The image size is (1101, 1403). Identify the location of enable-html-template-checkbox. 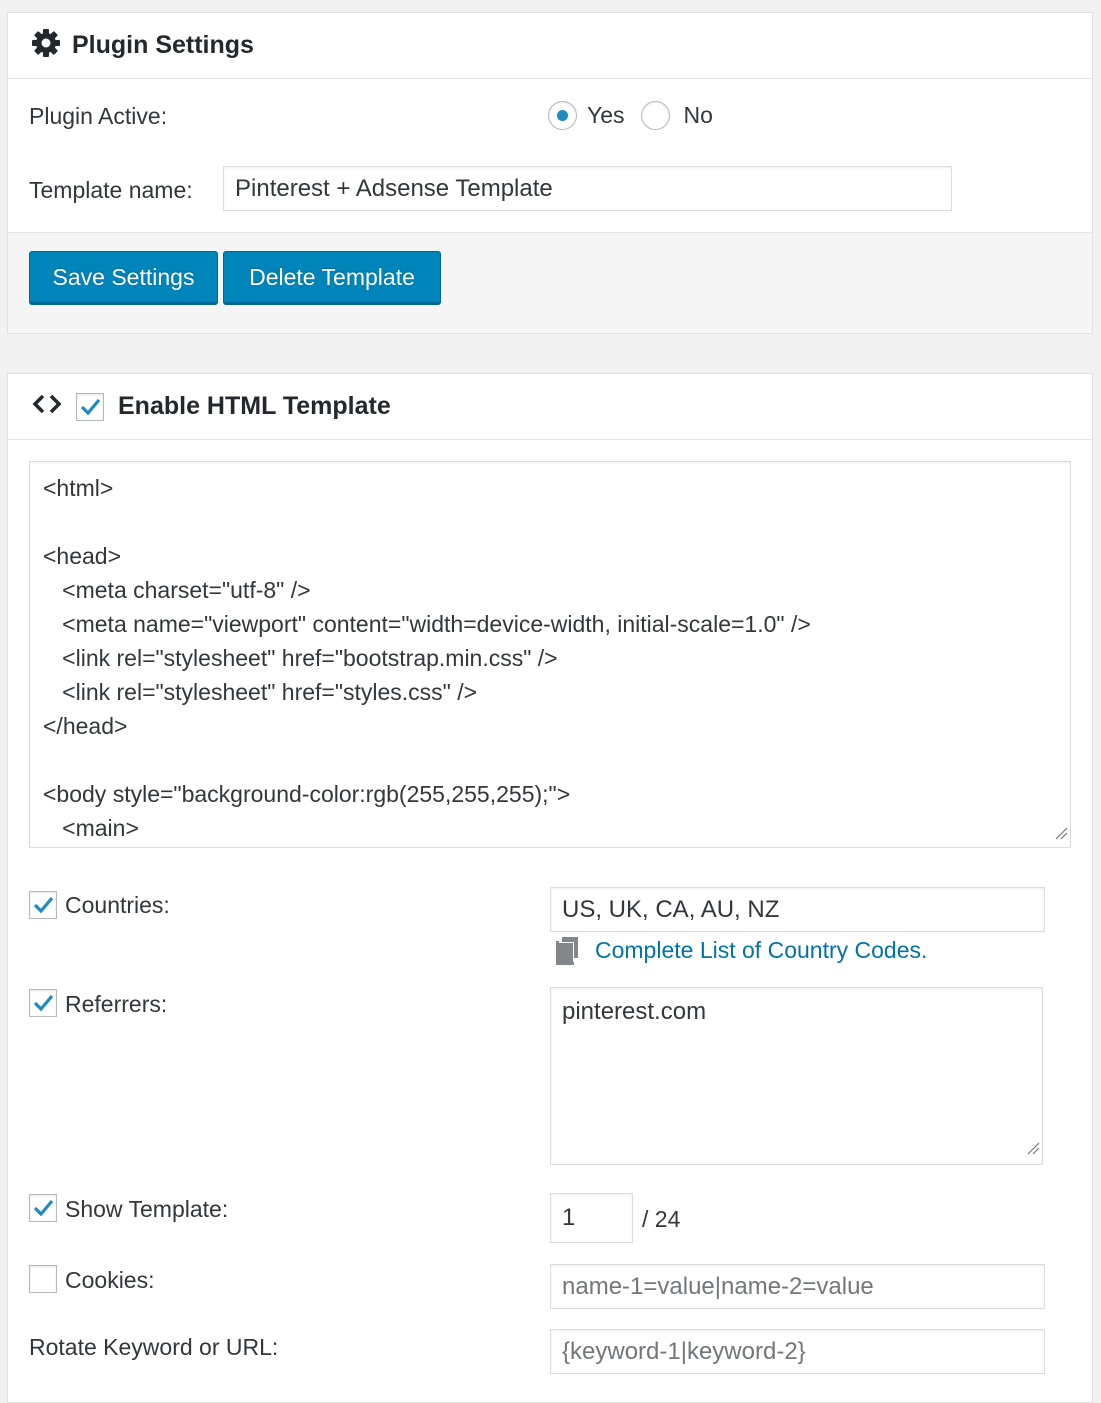
(90, 406).